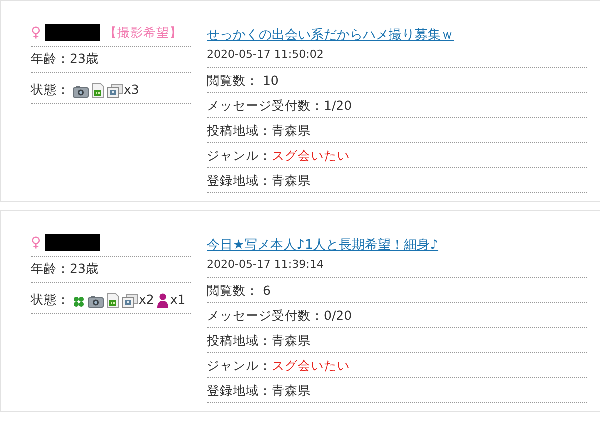 This screenshot has width=600, height=435. I want to click on field-value: 6, so click(266, 290).